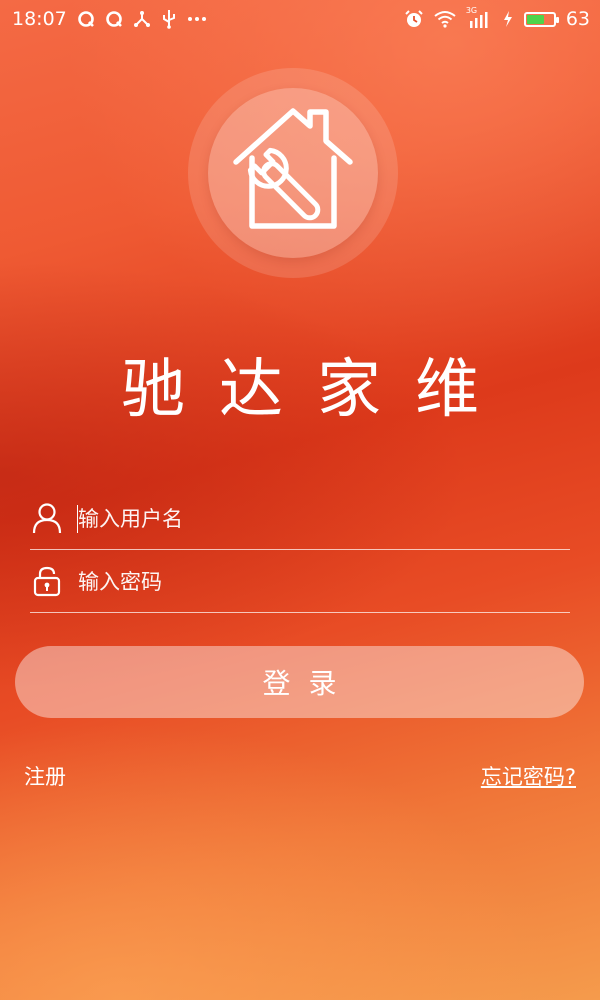 The width and height of the screenshot is (600, 1000). I want to click on login-button: 登录, so click(299, 682).